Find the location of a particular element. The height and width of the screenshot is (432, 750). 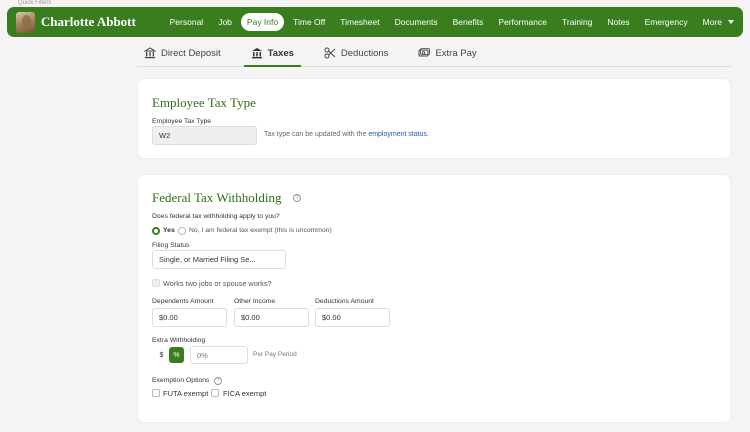

nav-tab-time-off: Time Off is located at coordinates (309, 22).